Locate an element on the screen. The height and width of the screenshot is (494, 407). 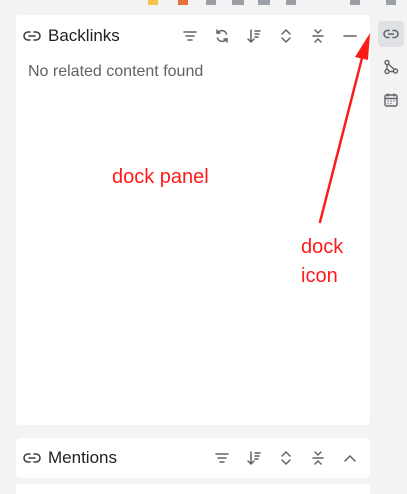
empty-state-text: No related content found is located at coordinates (116, 71).